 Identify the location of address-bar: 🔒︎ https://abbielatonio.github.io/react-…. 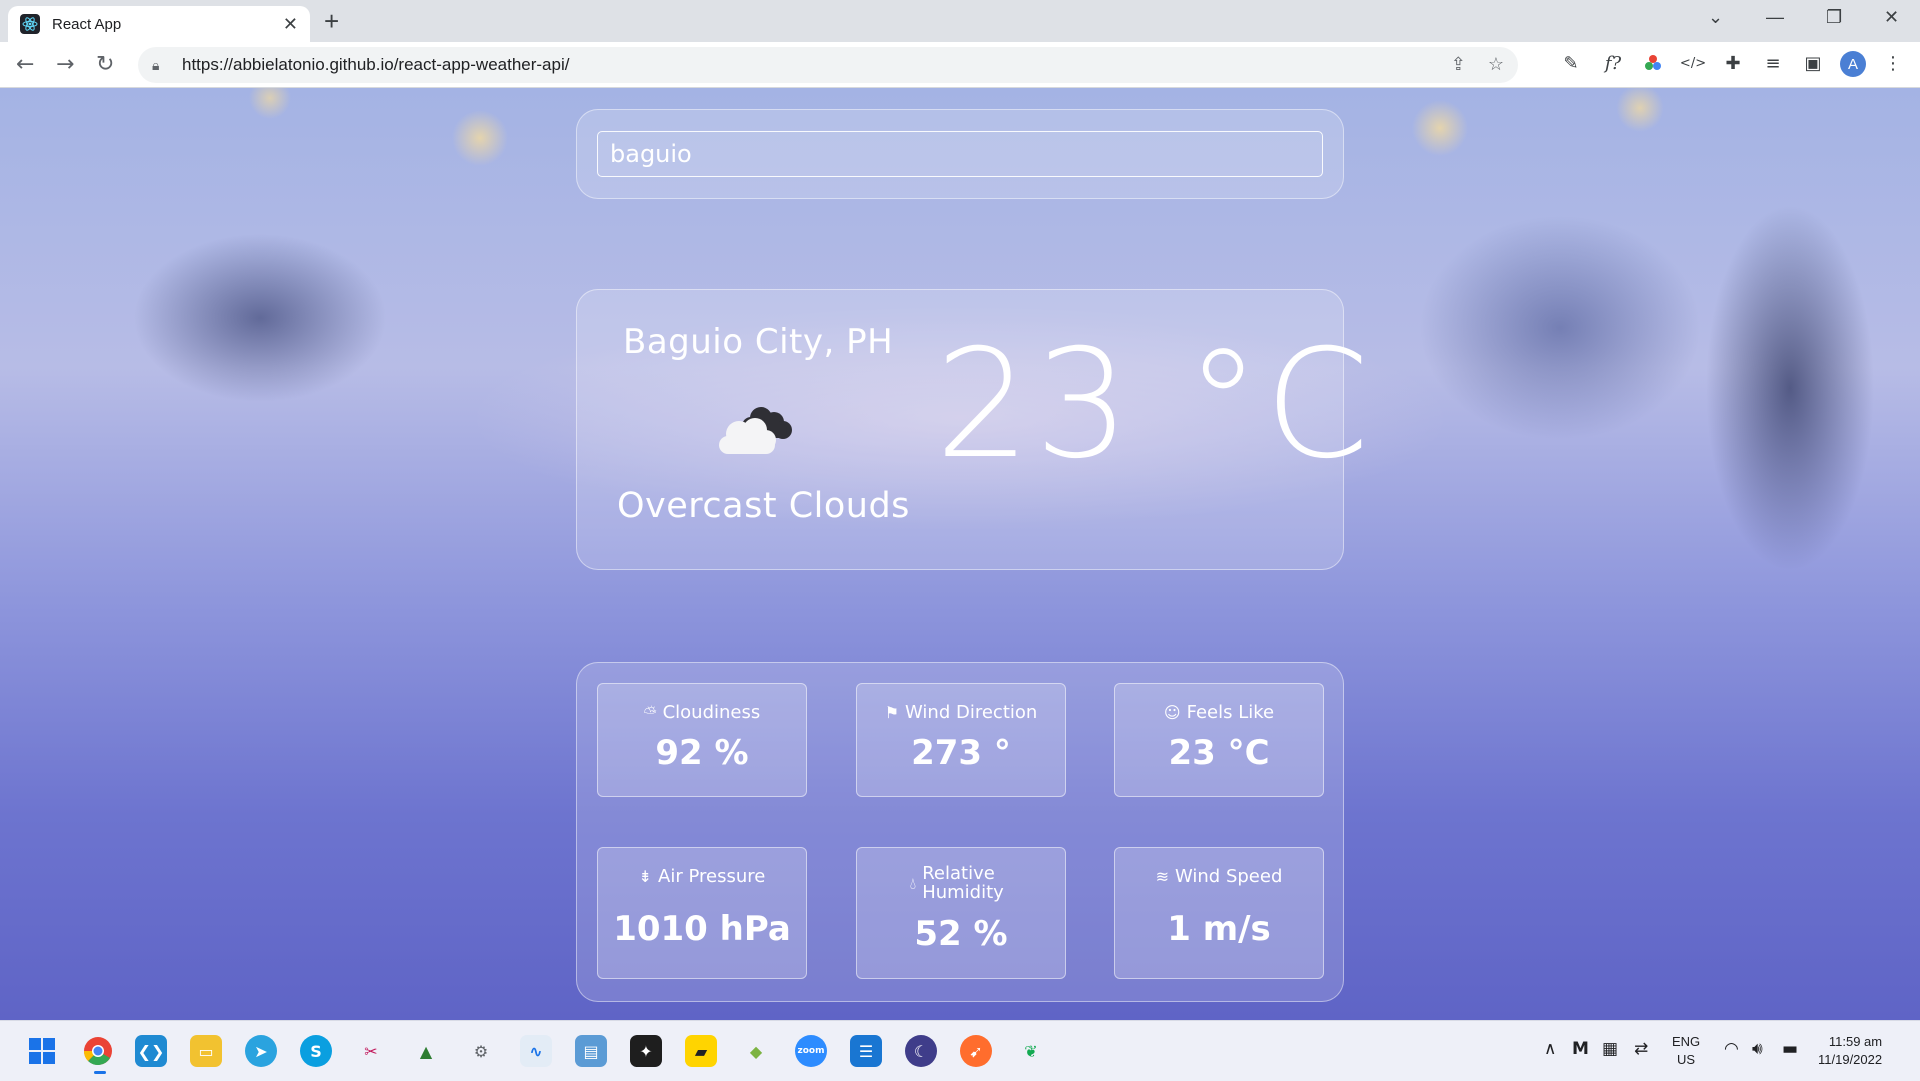
(828, 65).